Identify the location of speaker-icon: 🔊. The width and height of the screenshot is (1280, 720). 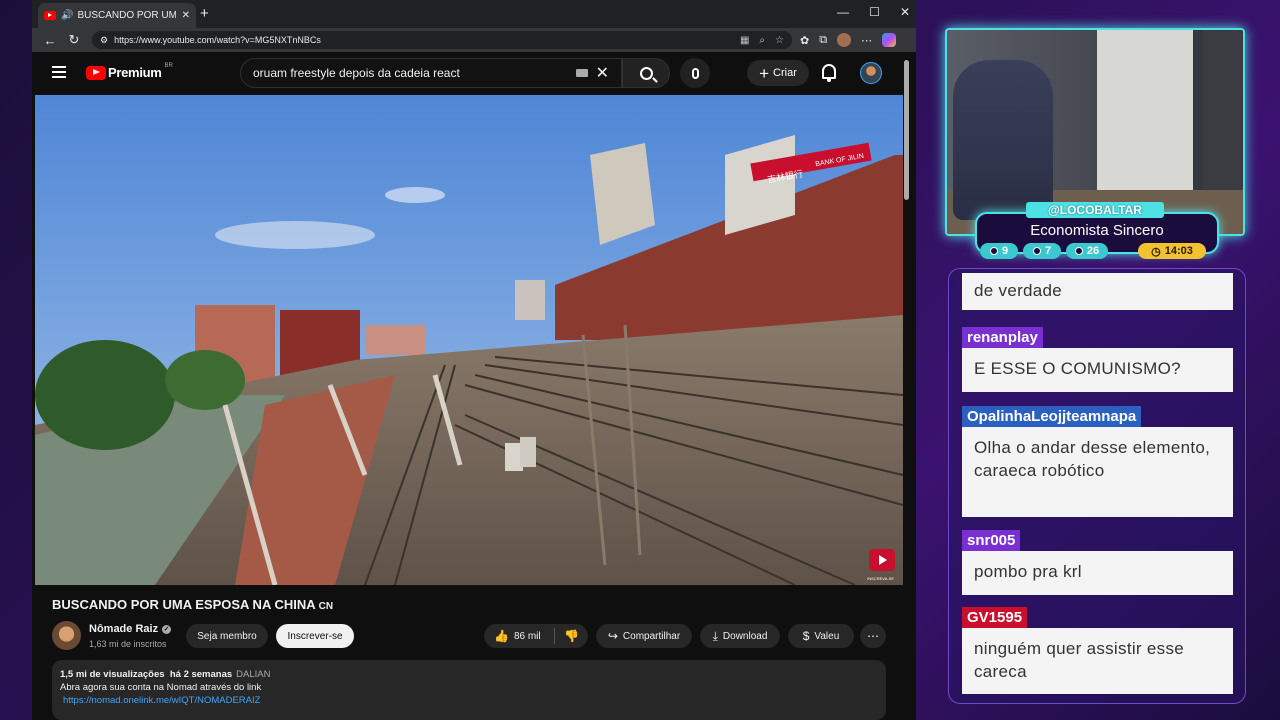
(67, 15).